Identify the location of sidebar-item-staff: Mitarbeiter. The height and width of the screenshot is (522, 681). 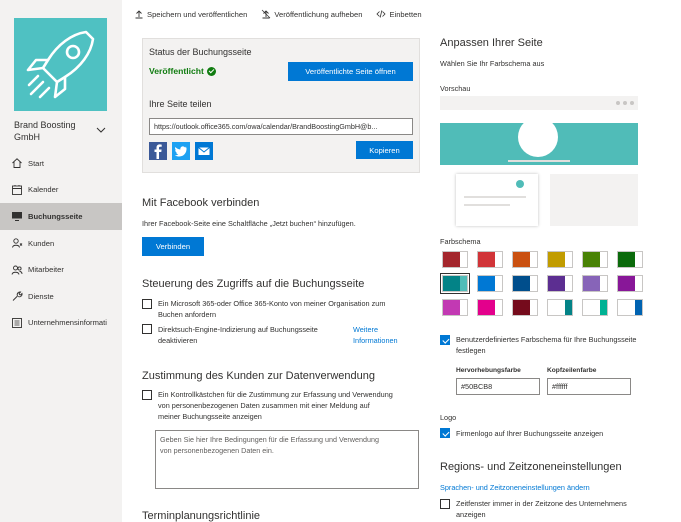
(61, 269).